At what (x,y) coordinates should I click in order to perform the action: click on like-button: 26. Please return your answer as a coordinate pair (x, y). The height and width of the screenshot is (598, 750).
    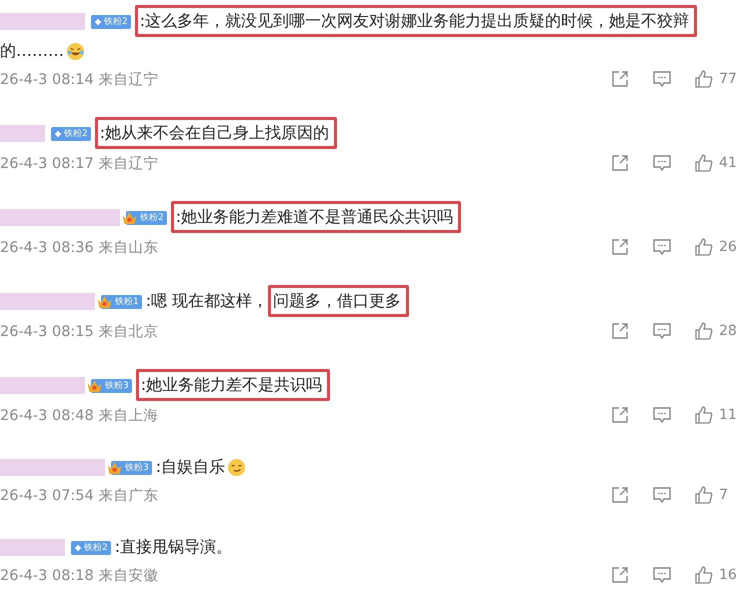
    Looking at the image, I should click on (715, 247).